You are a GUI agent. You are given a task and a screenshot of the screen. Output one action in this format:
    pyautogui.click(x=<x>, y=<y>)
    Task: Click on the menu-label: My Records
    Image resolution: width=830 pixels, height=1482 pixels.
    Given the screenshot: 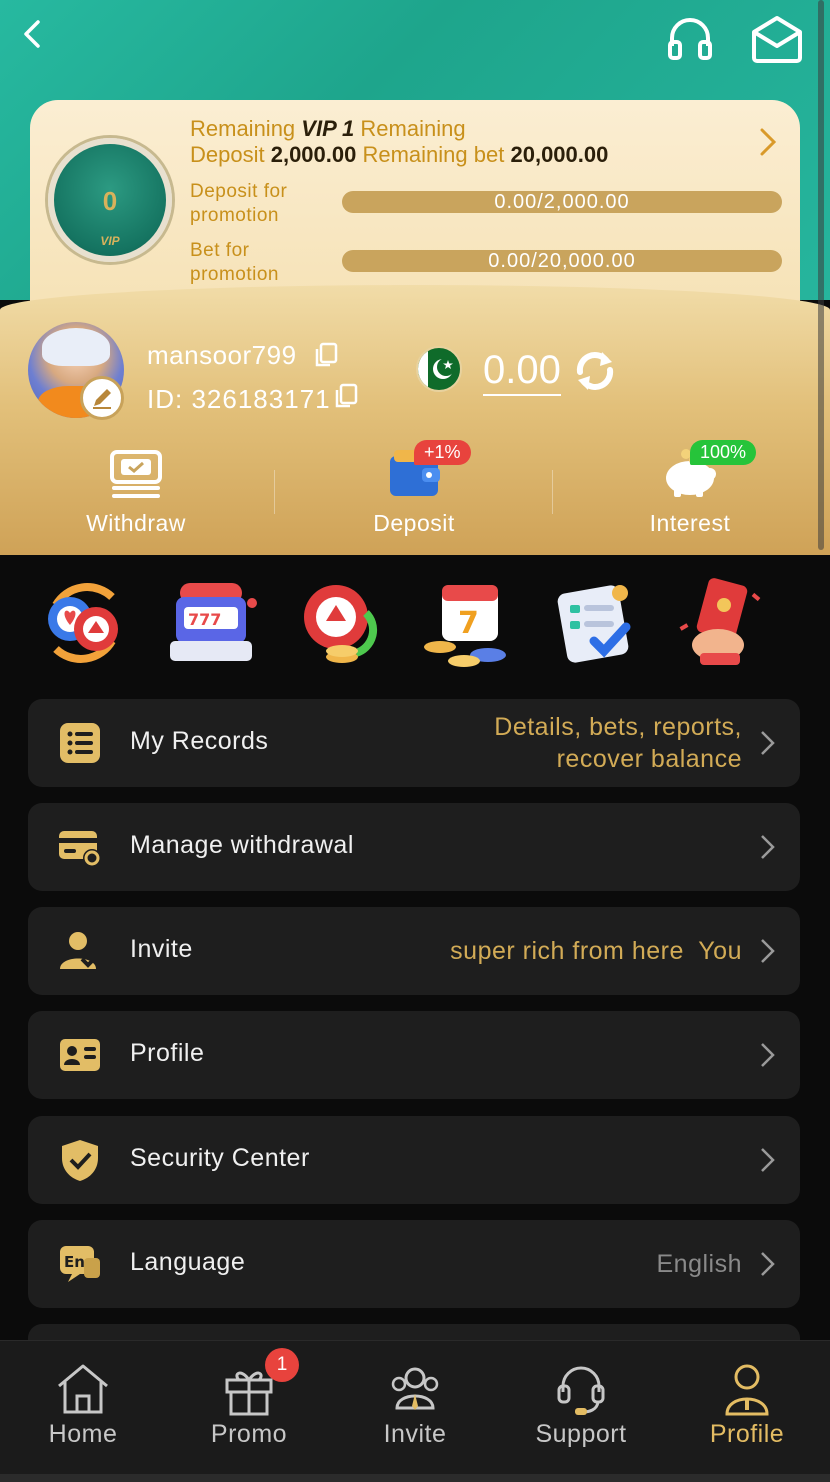 What is the action you would take?
    pyautogui.click(x=199, y=741)
    